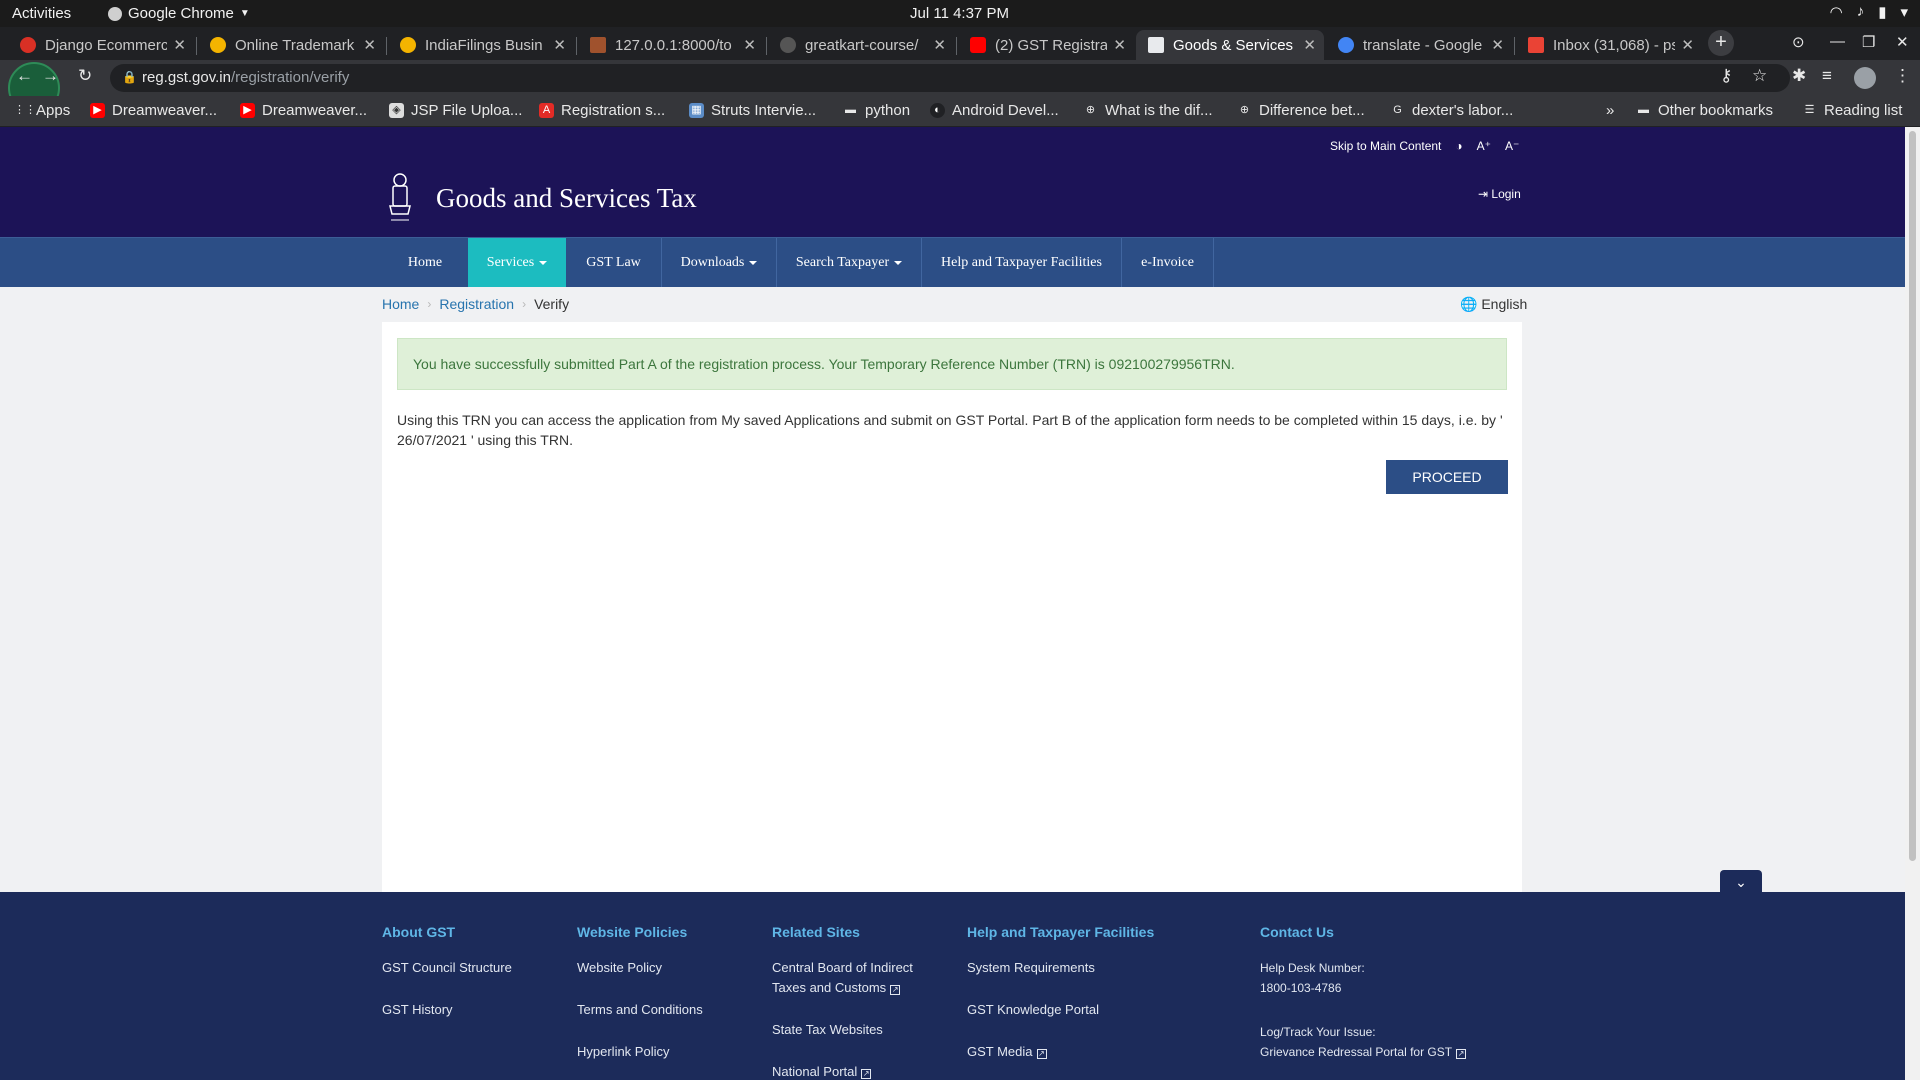 The height and width of the screenshot is (1080, 1920). Describe the element at coordinates (1614, 45) in the screenshot. I see `tab-title: Inbox (31,068) - ps` at that location.